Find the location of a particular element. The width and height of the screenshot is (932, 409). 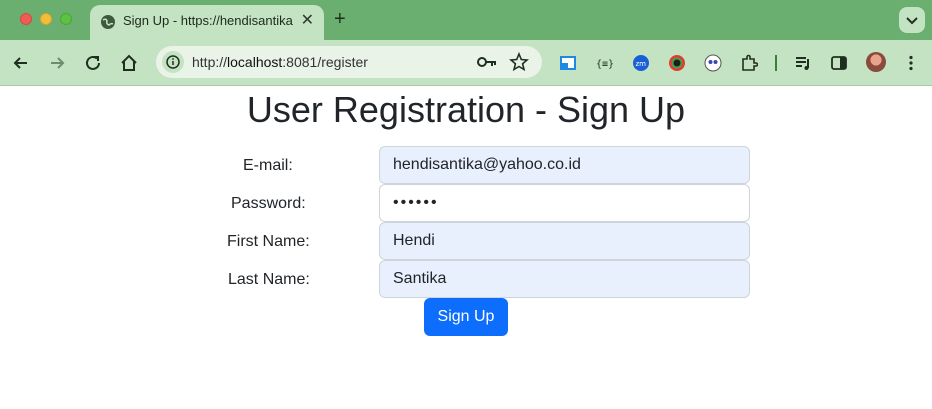

extension-color-picker-icon is located at coordinates (677, 63).